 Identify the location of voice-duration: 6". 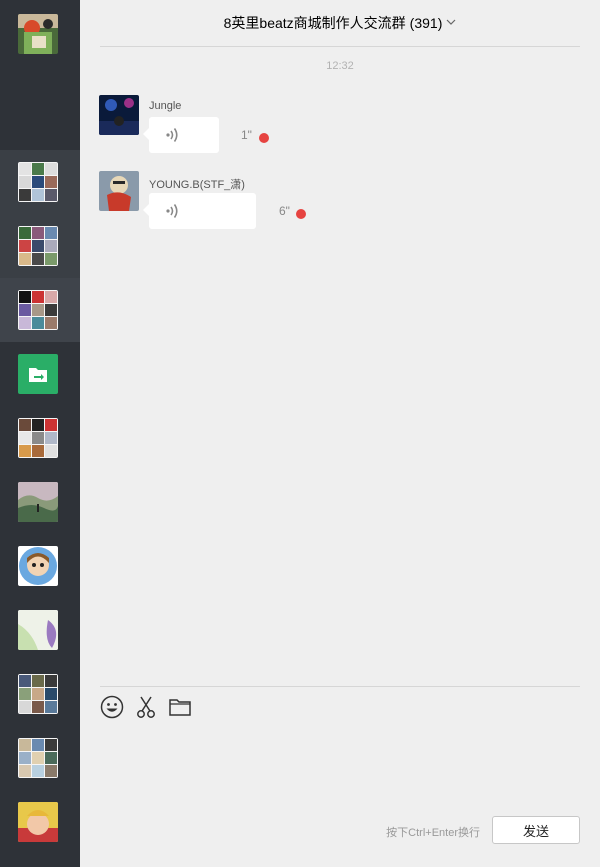
(284, 211).